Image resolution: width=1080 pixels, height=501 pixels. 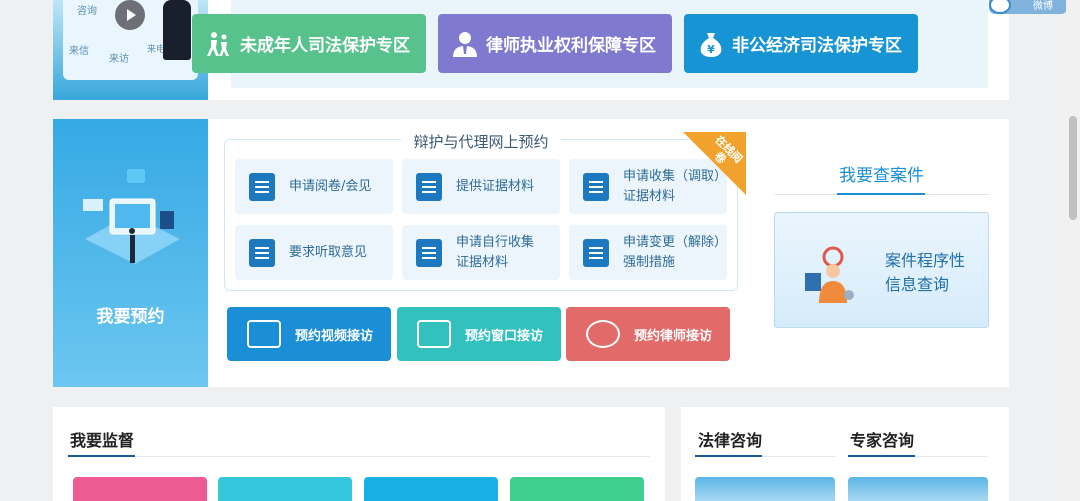 What do you see at coordinates (481, 141) in the screenshot?
I see `online-booking-title: 辩护与代理网上预约` at bounding box center [481, 141].